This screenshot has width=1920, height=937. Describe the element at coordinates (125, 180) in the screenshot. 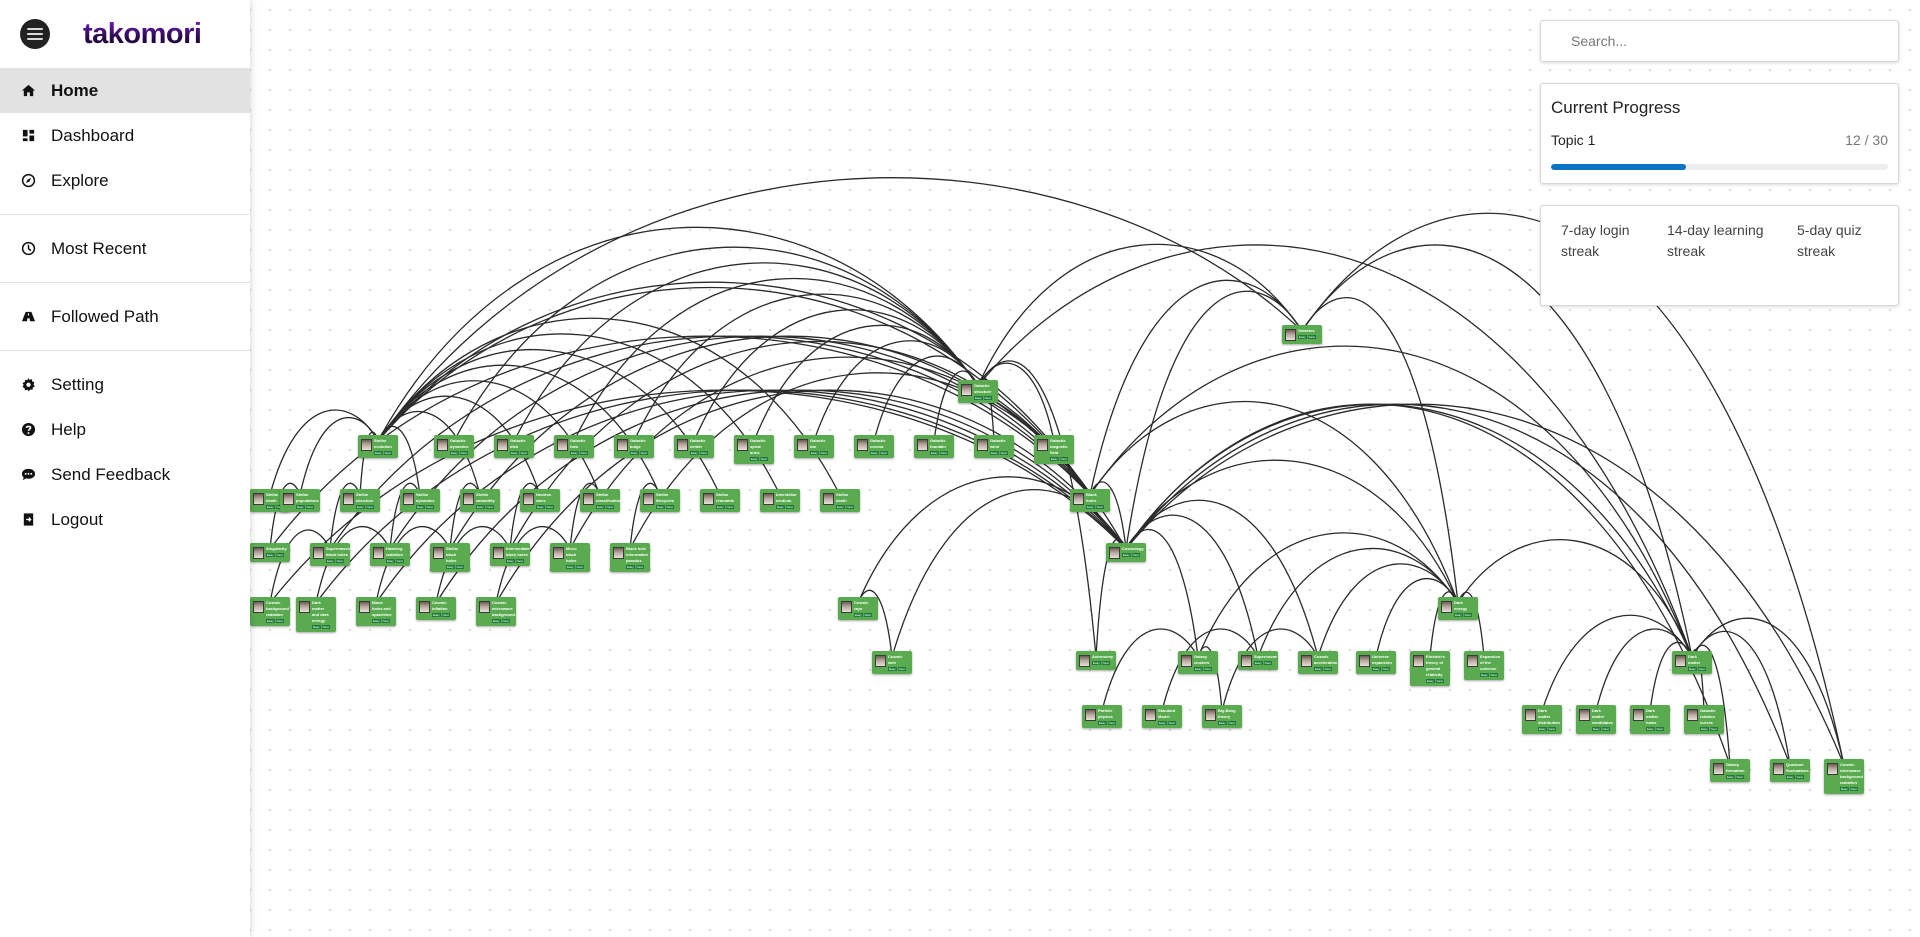

I see `sidebar-item-explore: Explore` at that location.